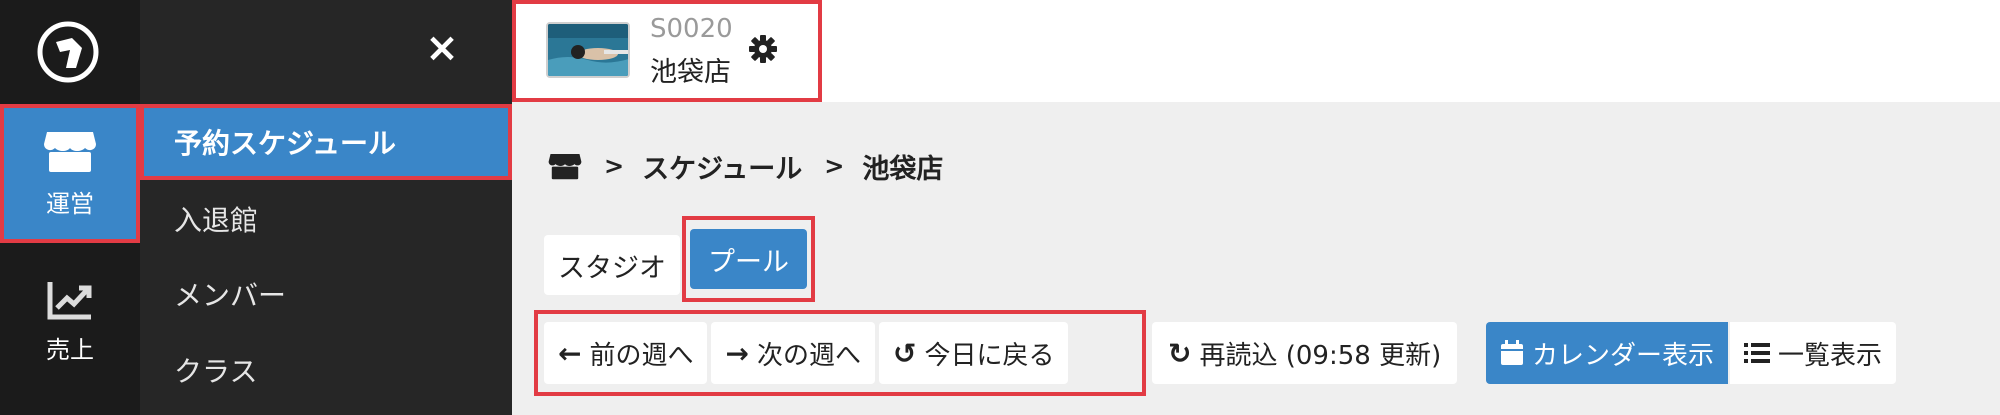 The image size is (2000, 415). What do you see at coordinates (326, 219) in the screenshot?
I see `submenu-item-entry-exit: 入退館` at bounding box center [326, 219].